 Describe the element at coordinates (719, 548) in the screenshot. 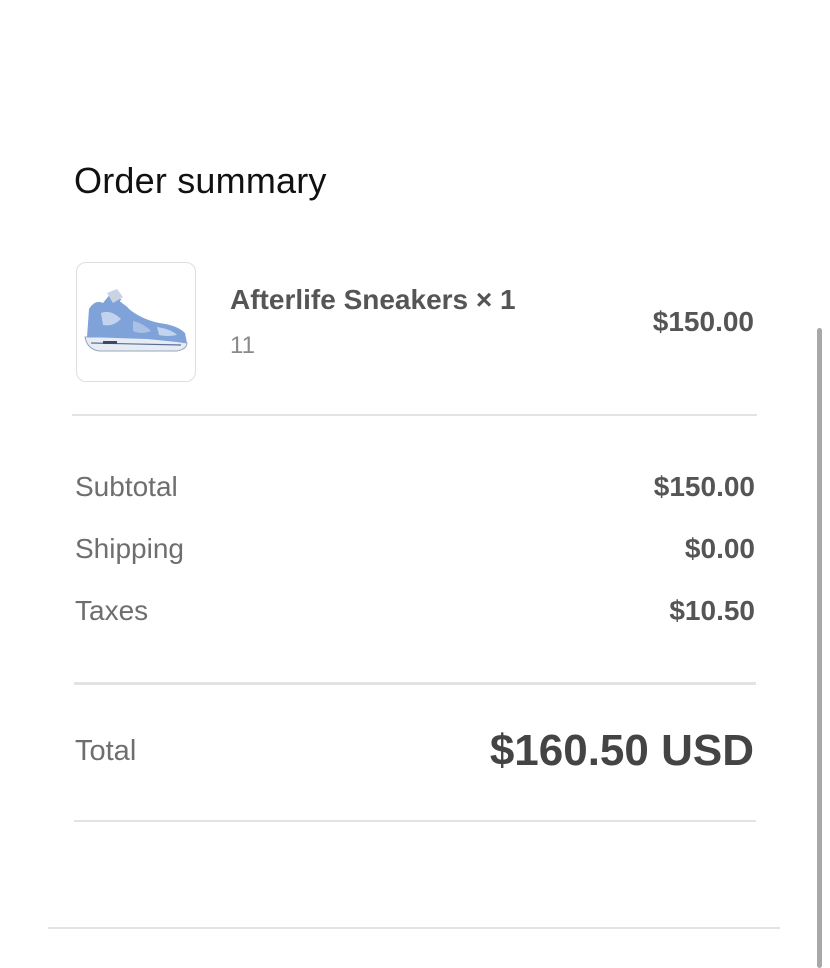

I see `shipping-value: $0.00` at that location.